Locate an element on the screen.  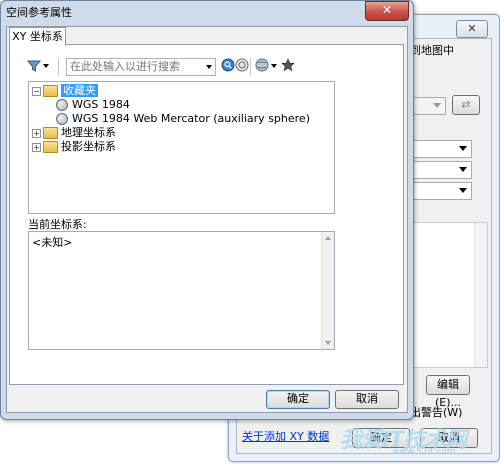
dialog-close-button: ✕ is located at coordinates (387, 11).